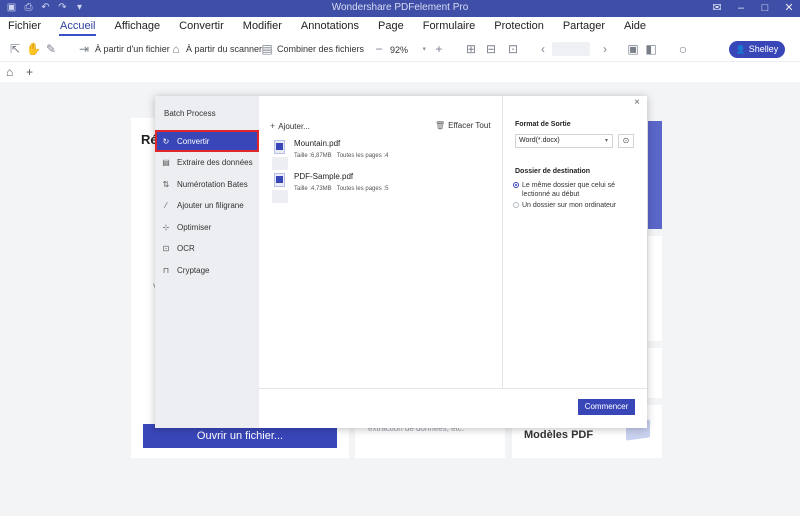  What do you see at coordinates (51, 49) in the screenshot?
I see `edit-tool-icon: ✎` at bounding box center [51, 49].